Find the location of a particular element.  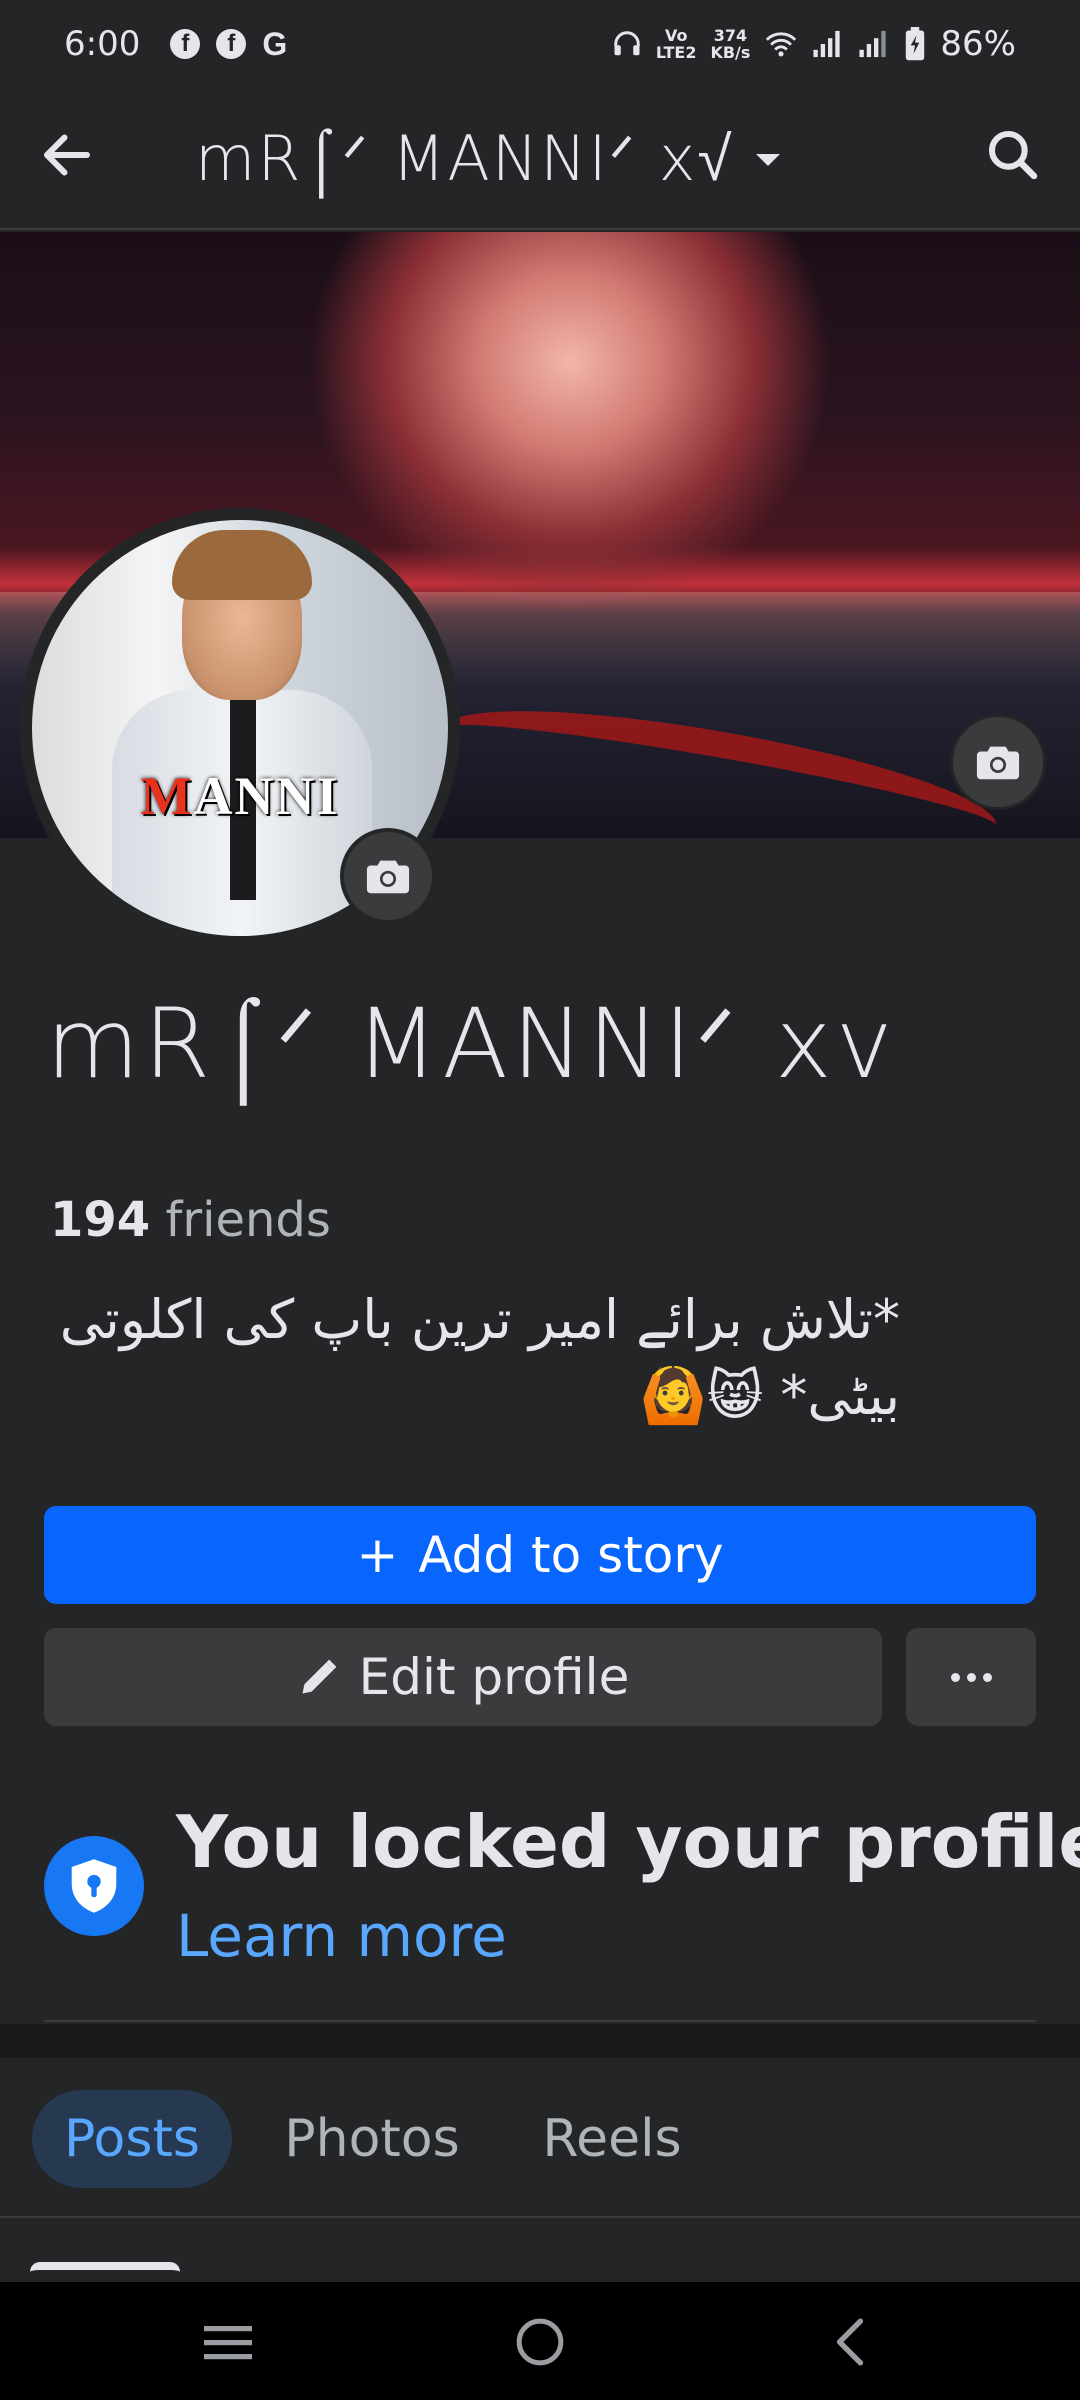

volte-indicator: Vo LTE2 is located at coordinates (676, 44).